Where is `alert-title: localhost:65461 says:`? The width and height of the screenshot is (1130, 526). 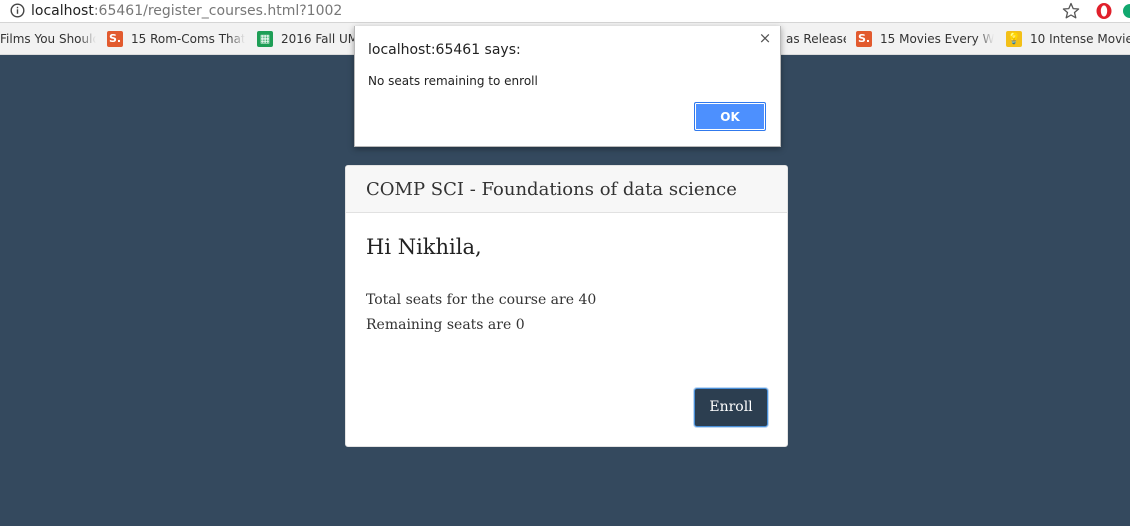 alert-title: localhost:65461 says: is located at coordinates (444, 50).